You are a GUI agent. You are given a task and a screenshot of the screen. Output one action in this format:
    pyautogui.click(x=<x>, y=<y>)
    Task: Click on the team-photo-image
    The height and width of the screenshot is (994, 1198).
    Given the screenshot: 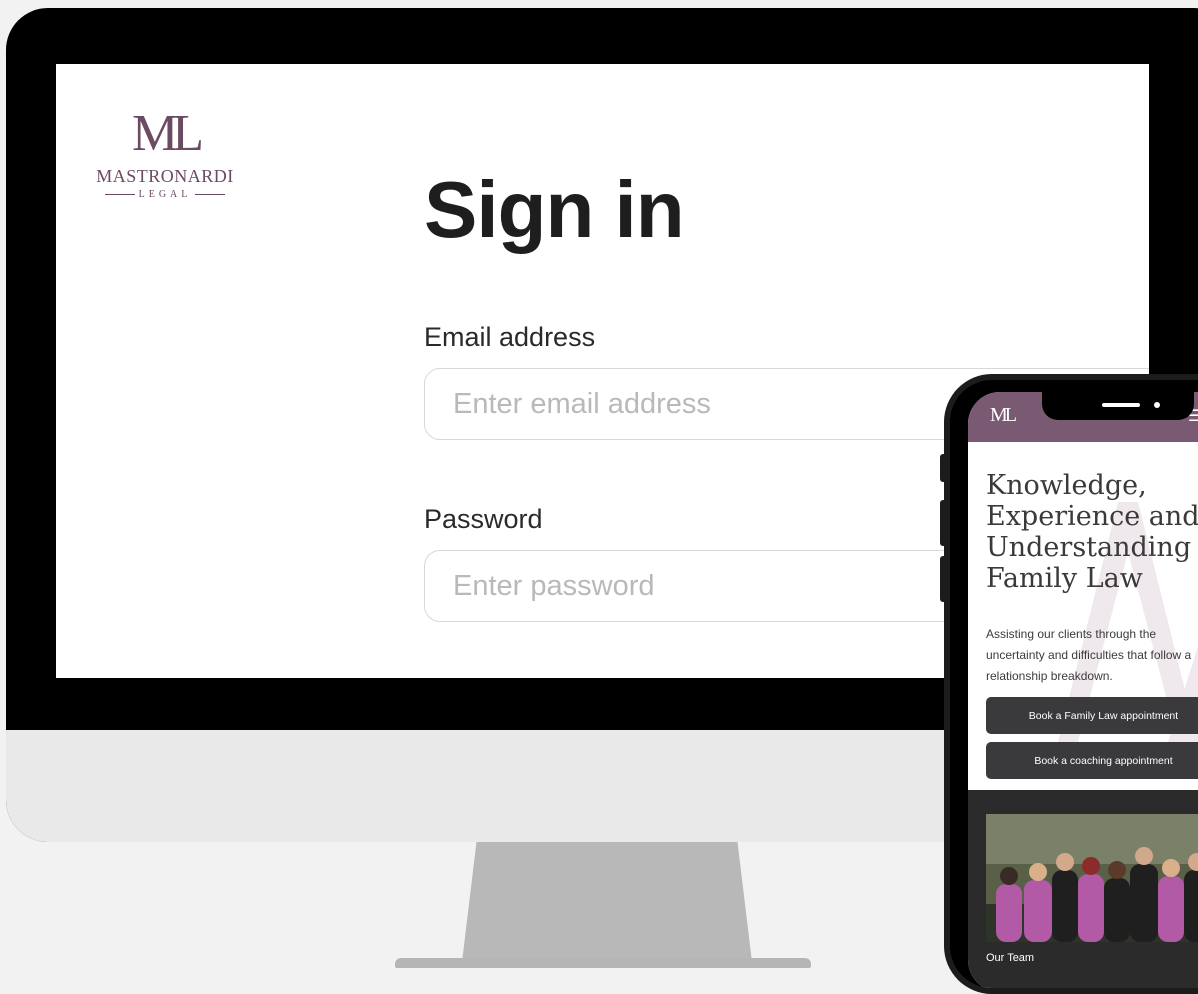 What is the action you would take?
    pyautogui.click(x=1092, y=878)
    